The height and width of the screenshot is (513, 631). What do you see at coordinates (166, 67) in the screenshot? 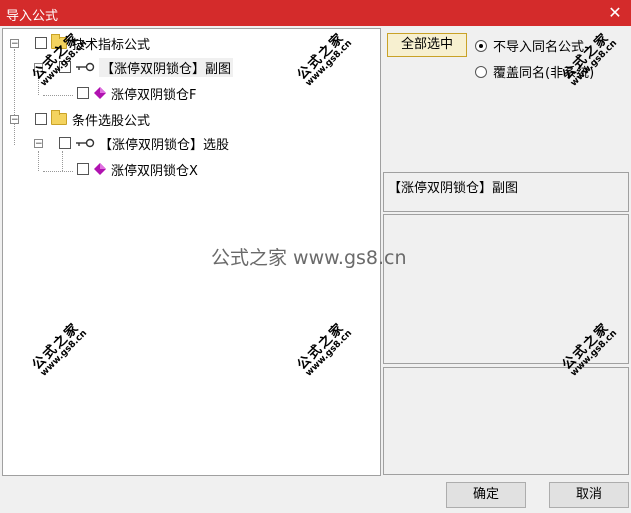
I see `tree-item-label: 【涨停双阴锁仓】副图` at bounding box center [166, 67].